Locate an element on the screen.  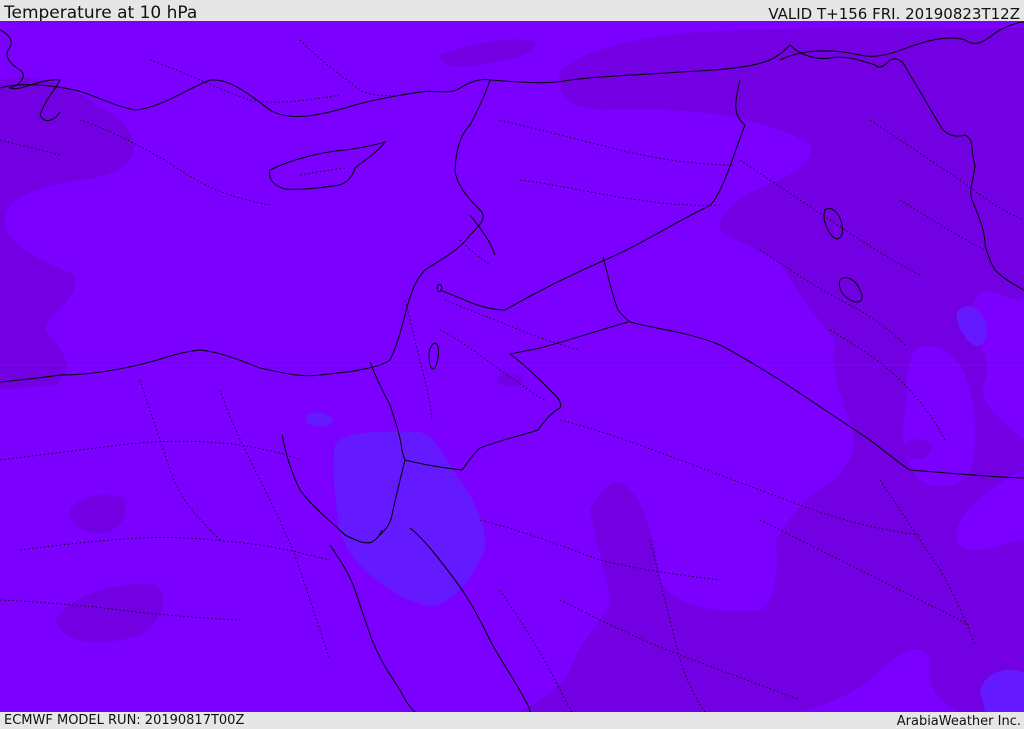
map-title: Temperature at 10 hPa is located at coordinates (101, 13).